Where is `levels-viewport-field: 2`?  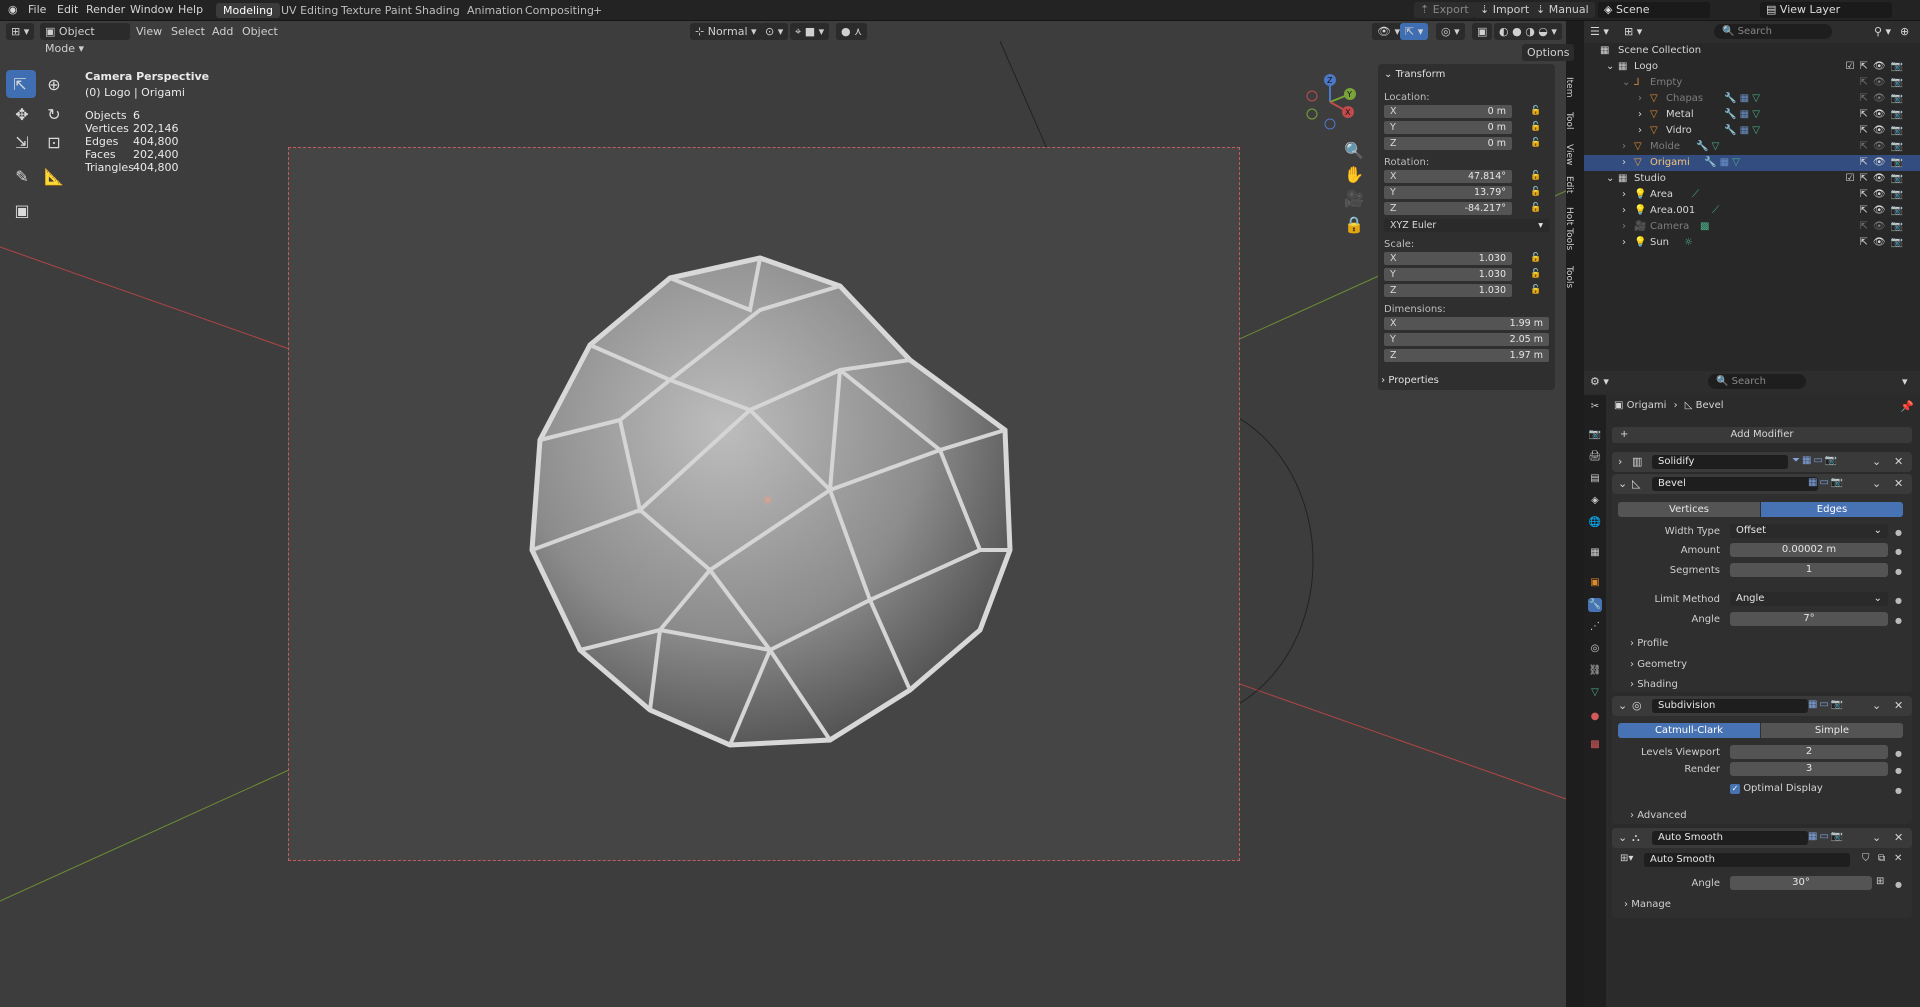 levels-viewport-field: 2 is located at coordinates (1809, 752).